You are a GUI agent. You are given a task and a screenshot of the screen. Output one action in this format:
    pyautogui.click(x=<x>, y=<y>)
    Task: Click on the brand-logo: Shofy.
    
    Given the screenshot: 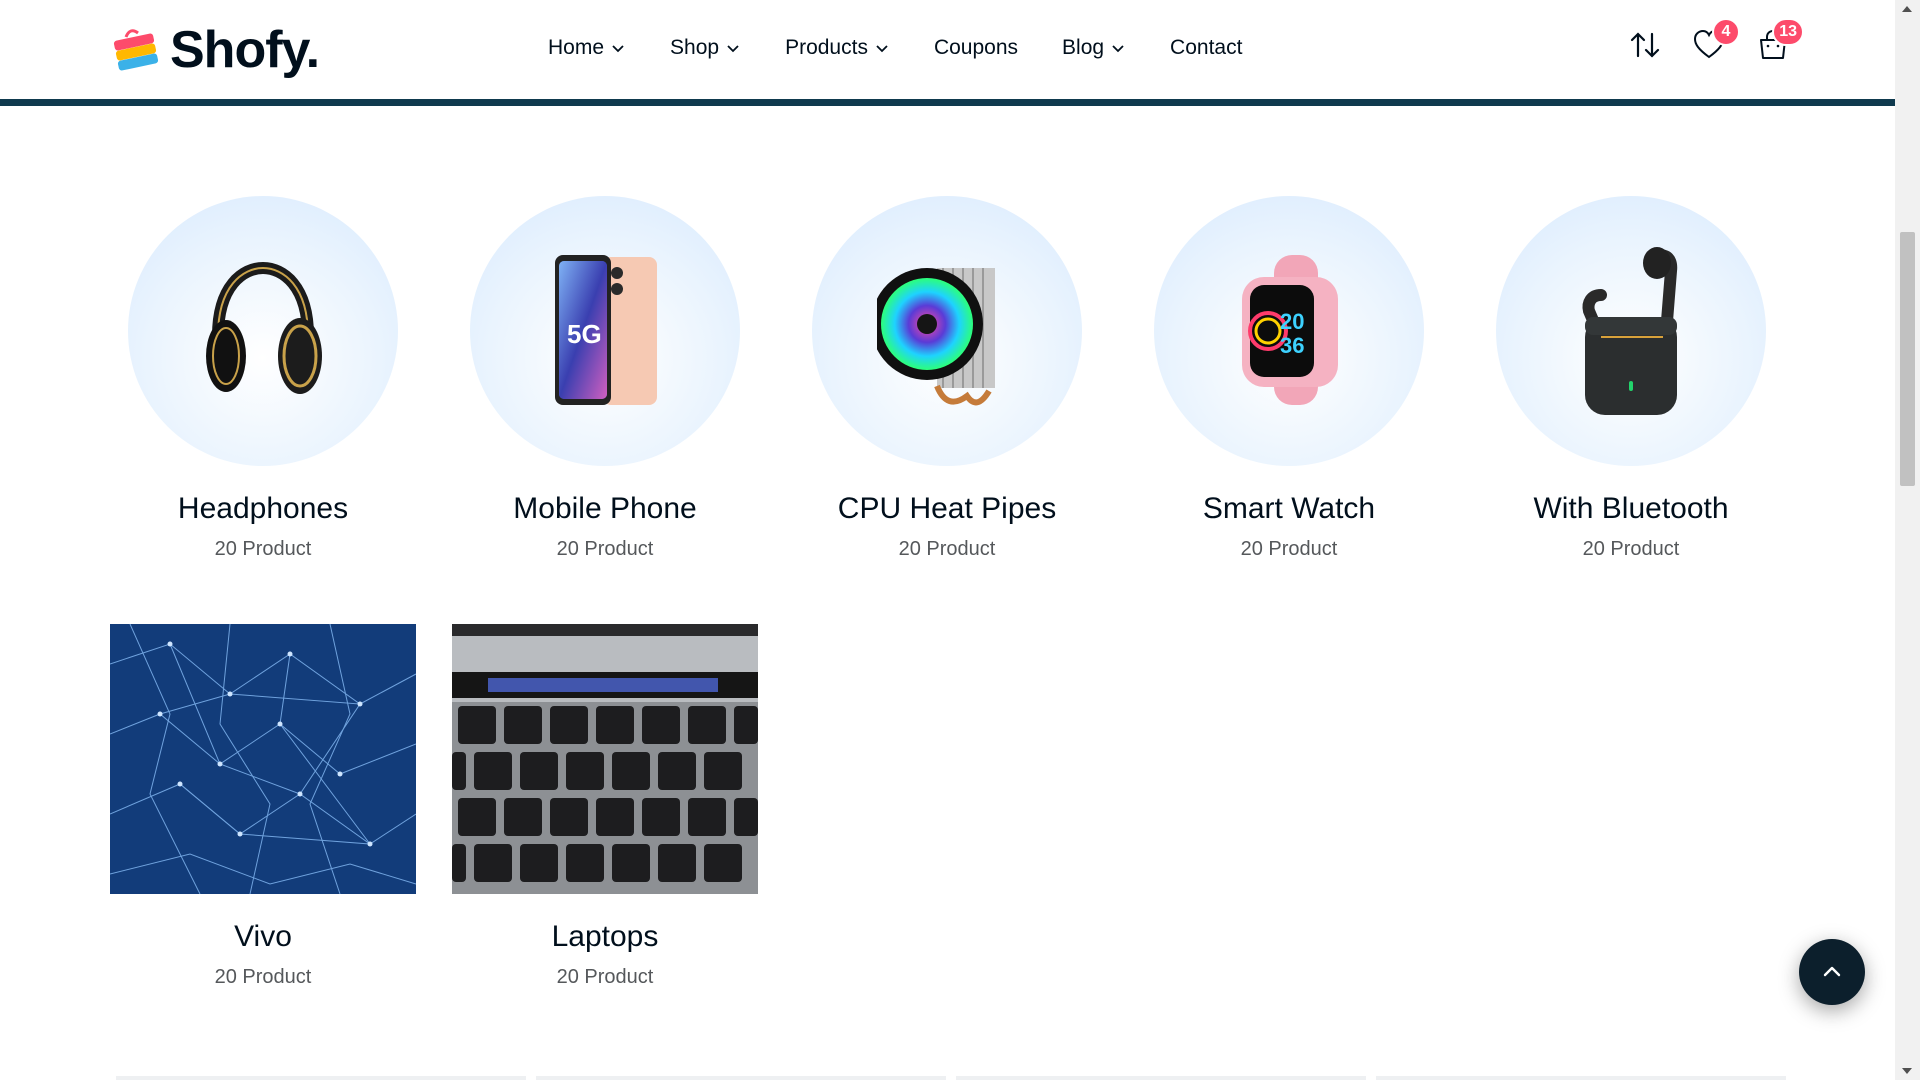 What is the action you would take?
    pyautogui.click(x=215, y=50)
    